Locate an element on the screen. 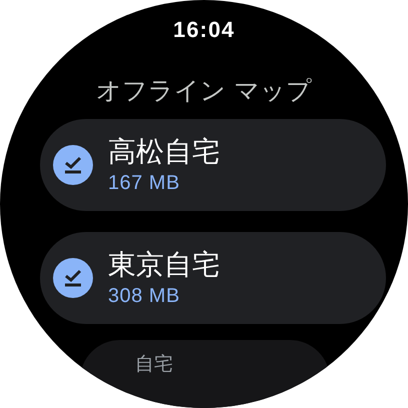 The image size is (408, 408). screen-title: オフライン マップ is located at coordinates (204, 91).